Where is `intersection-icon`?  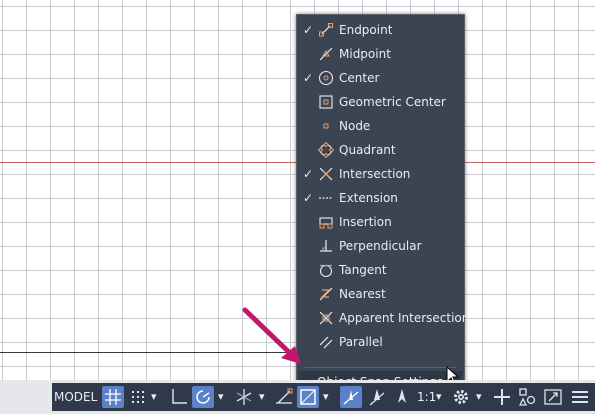 intersection-icon is located at coordinates (326, 174).